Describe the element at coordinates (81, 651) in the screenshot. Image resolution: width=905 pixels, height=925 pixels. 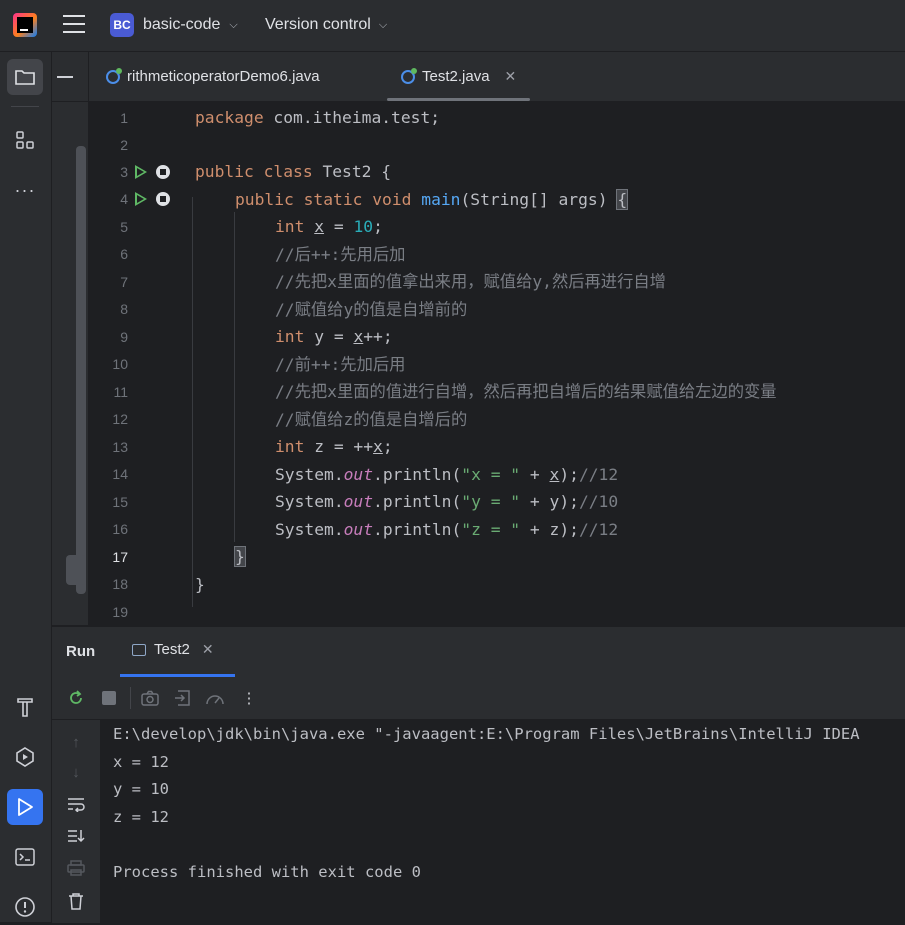
I see `run-panel-title: Run` at that location.